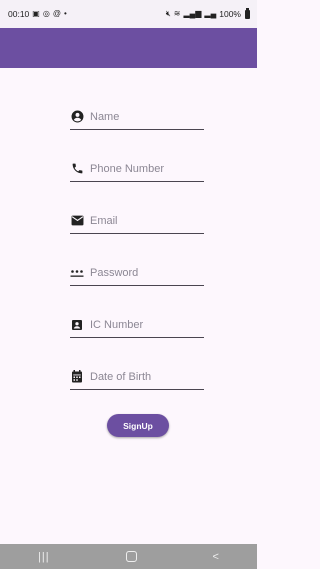 The width and height of the screenshot is (320, 569). I want to click on signal-icon: ▂▄▆, so click(192, 13).